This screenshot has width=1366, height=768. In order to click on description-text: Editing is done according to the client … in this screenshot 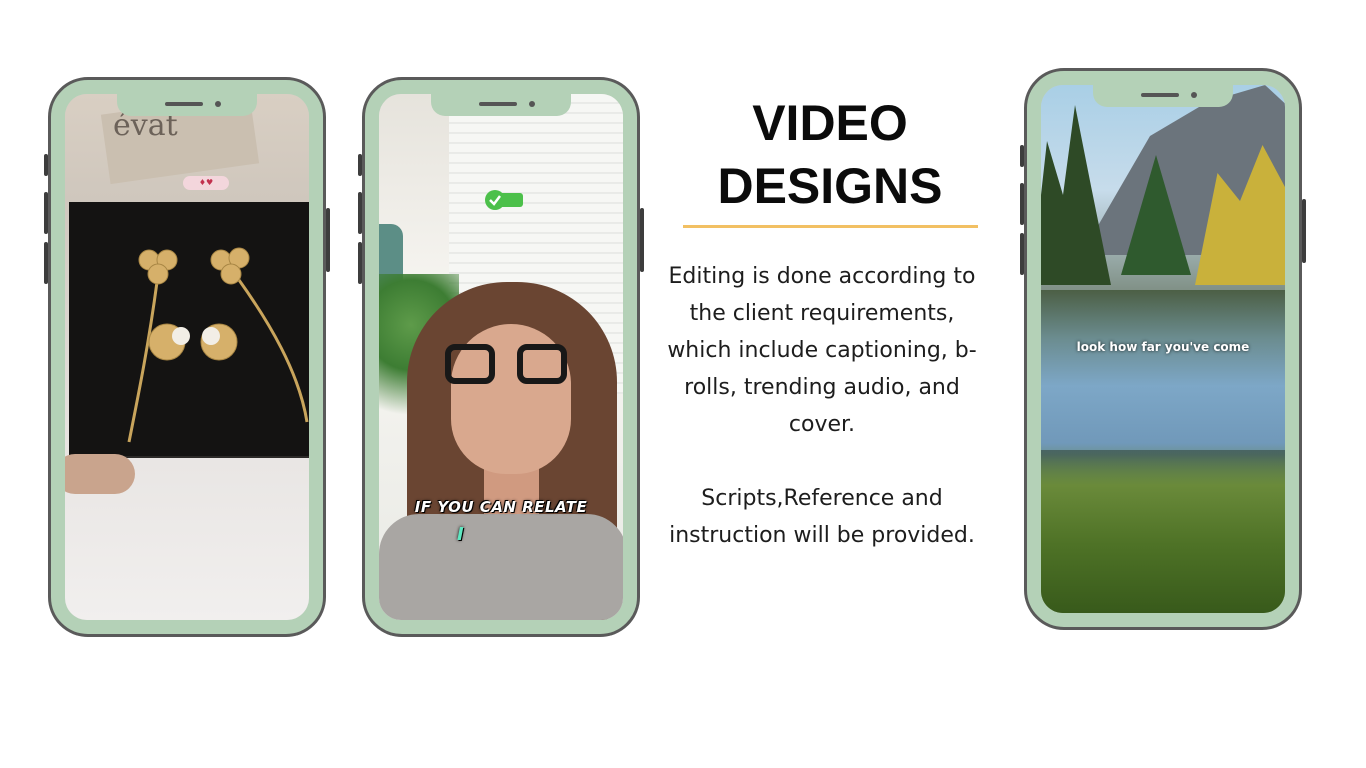, I will do `click(822, 350)`.